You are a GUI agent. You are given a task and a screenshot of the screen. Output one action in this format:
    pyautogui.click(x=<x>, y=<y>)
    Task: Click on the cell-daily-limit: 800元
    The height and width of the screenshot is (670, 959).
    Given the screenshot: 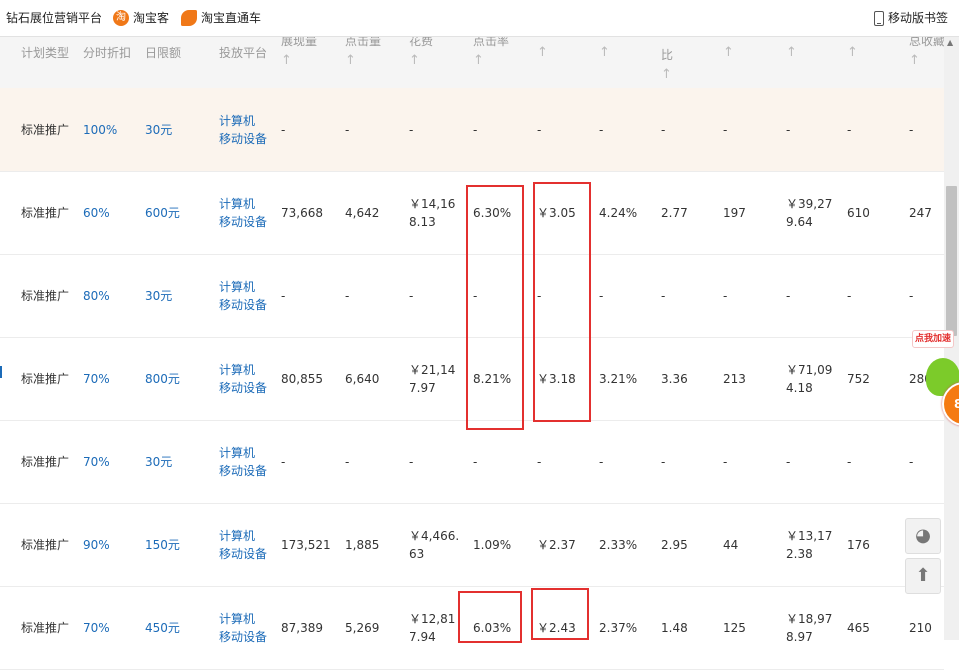 What is the action you would take?
    pyautogui.click(x=162, y=379)
    